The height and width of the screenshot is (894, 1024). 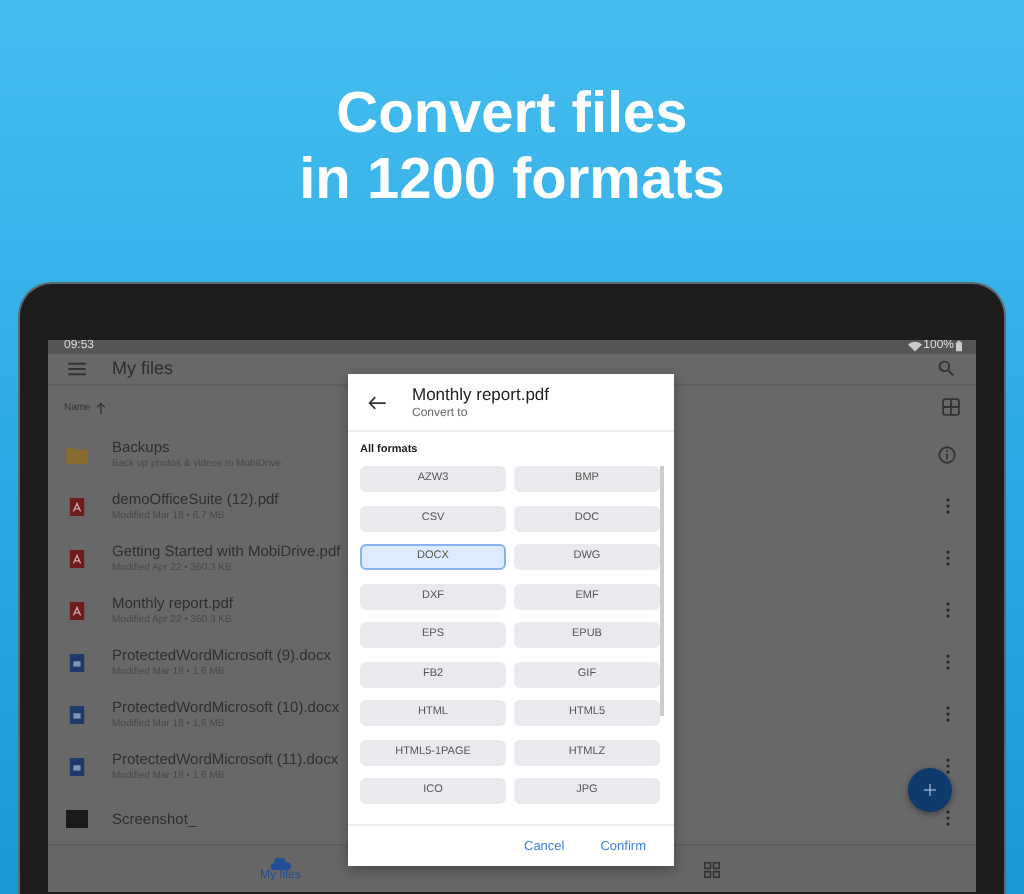 What do you see at coordinates (101, 407) in the screenshot?
I see `sort-arrow-icon` at bounding box center [101, 407].